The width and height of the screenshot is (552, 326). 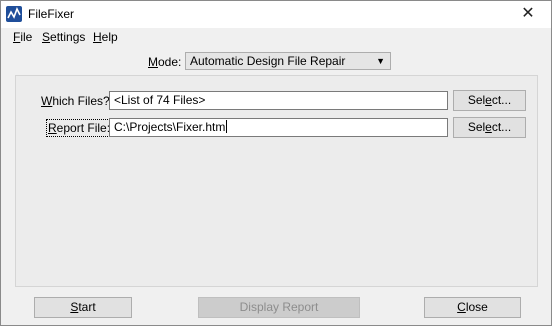 I want to click on close-button-key: C, so click(x=461, y=307).